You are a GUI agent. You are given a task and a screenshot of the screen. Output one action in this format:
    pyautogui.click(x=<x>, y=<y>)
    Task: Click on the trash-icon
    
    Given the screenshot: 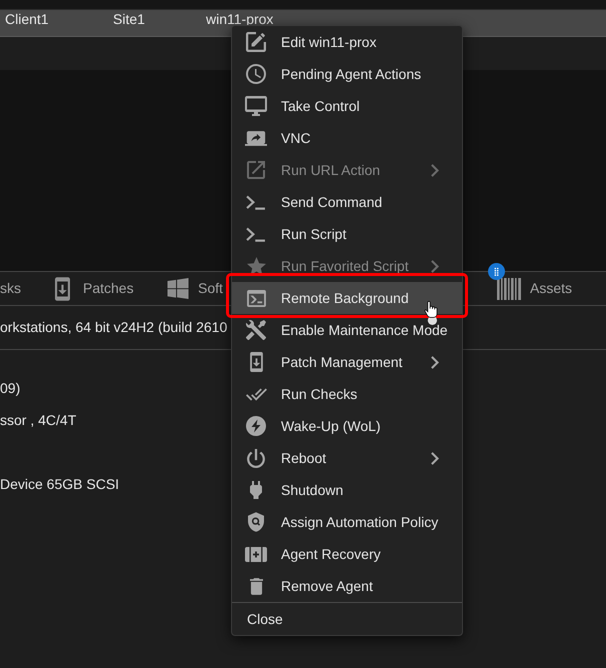 What is the action you would take?
    pyautogui.click(x=256, y=586)
    